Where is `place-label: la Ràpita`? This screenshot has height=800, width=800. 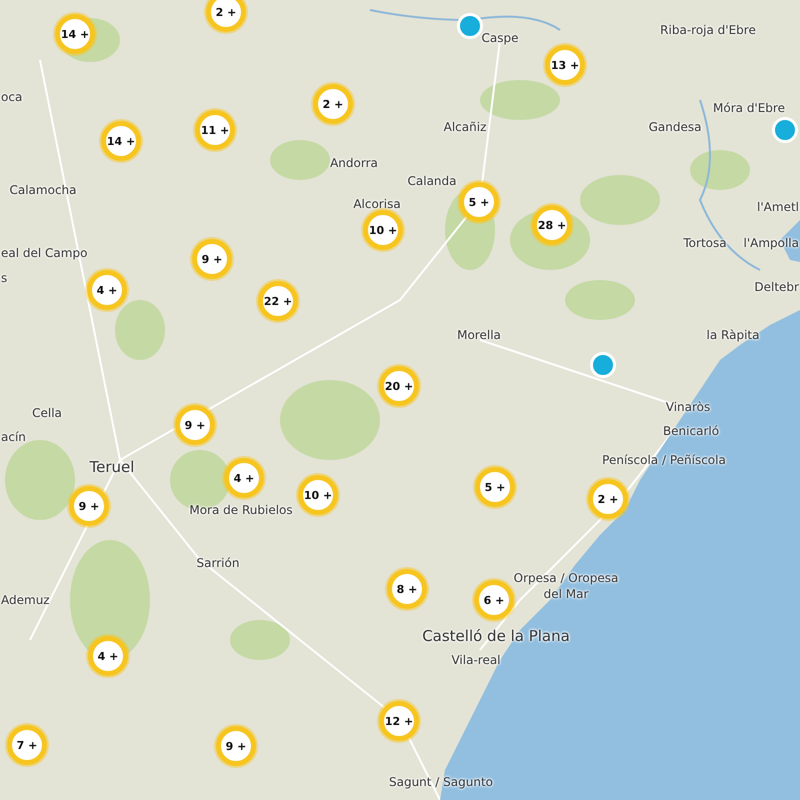
place-label: la Ràpita is located at coordinates (733, 335).